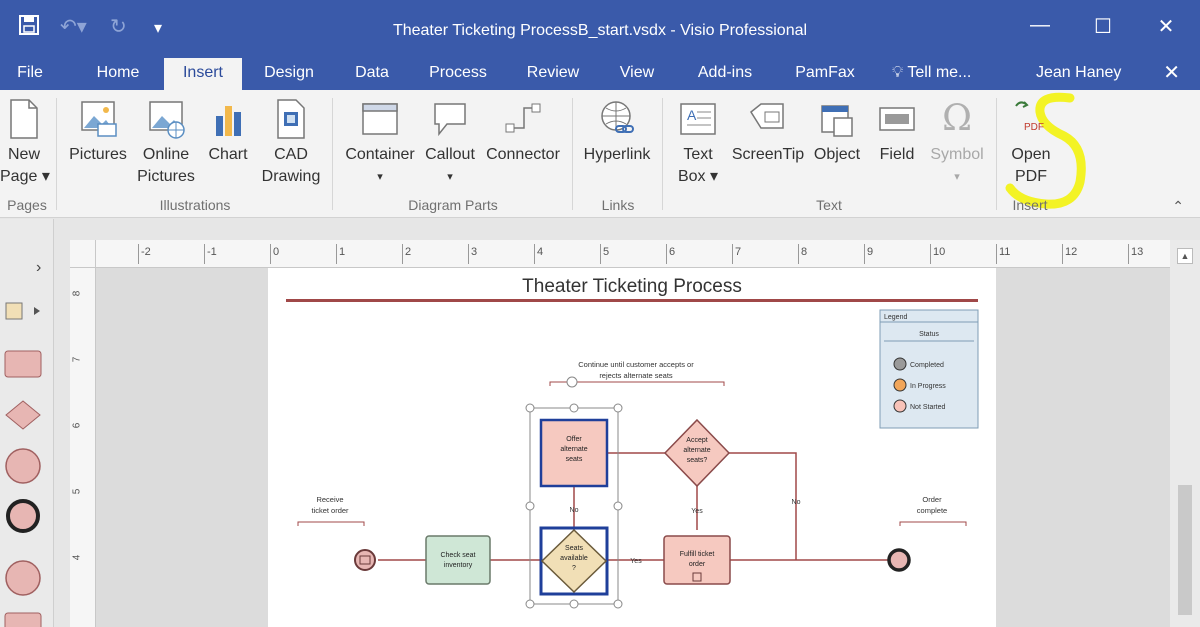  I want to click on open-pdf-button: PDF Open PDF, so click(1031, 143).